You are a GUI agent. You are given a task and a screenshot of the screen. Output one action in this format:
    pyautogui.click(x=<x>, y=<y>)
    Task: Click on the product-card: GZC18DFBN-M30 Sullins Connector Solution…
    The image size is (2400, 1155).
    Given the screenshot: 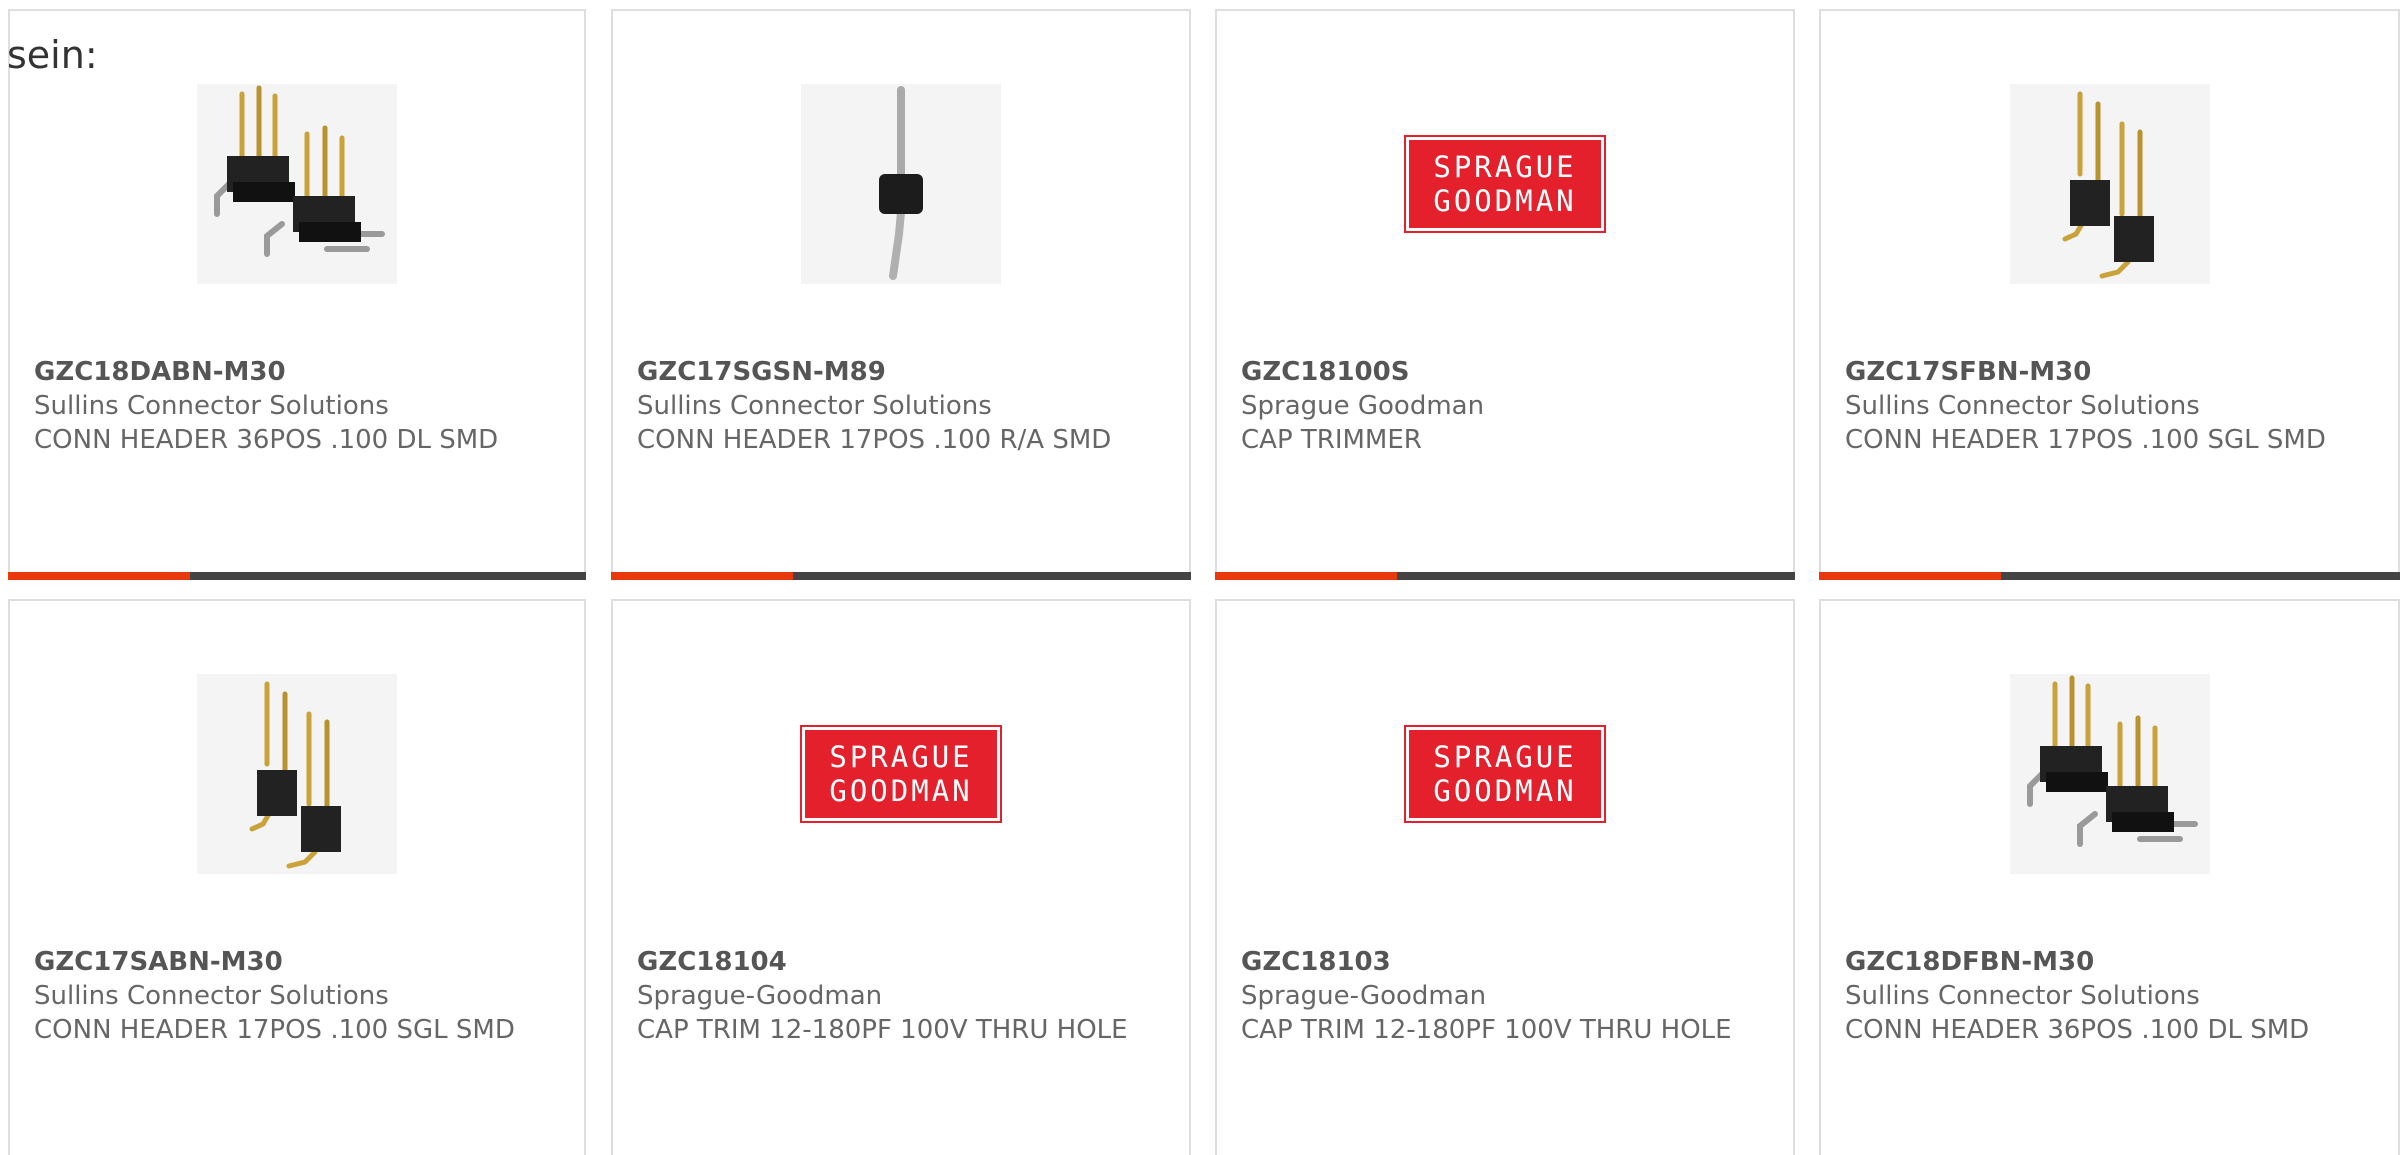 What is the action you would take?
    pyautogui.click(x=2109, y=877)
    